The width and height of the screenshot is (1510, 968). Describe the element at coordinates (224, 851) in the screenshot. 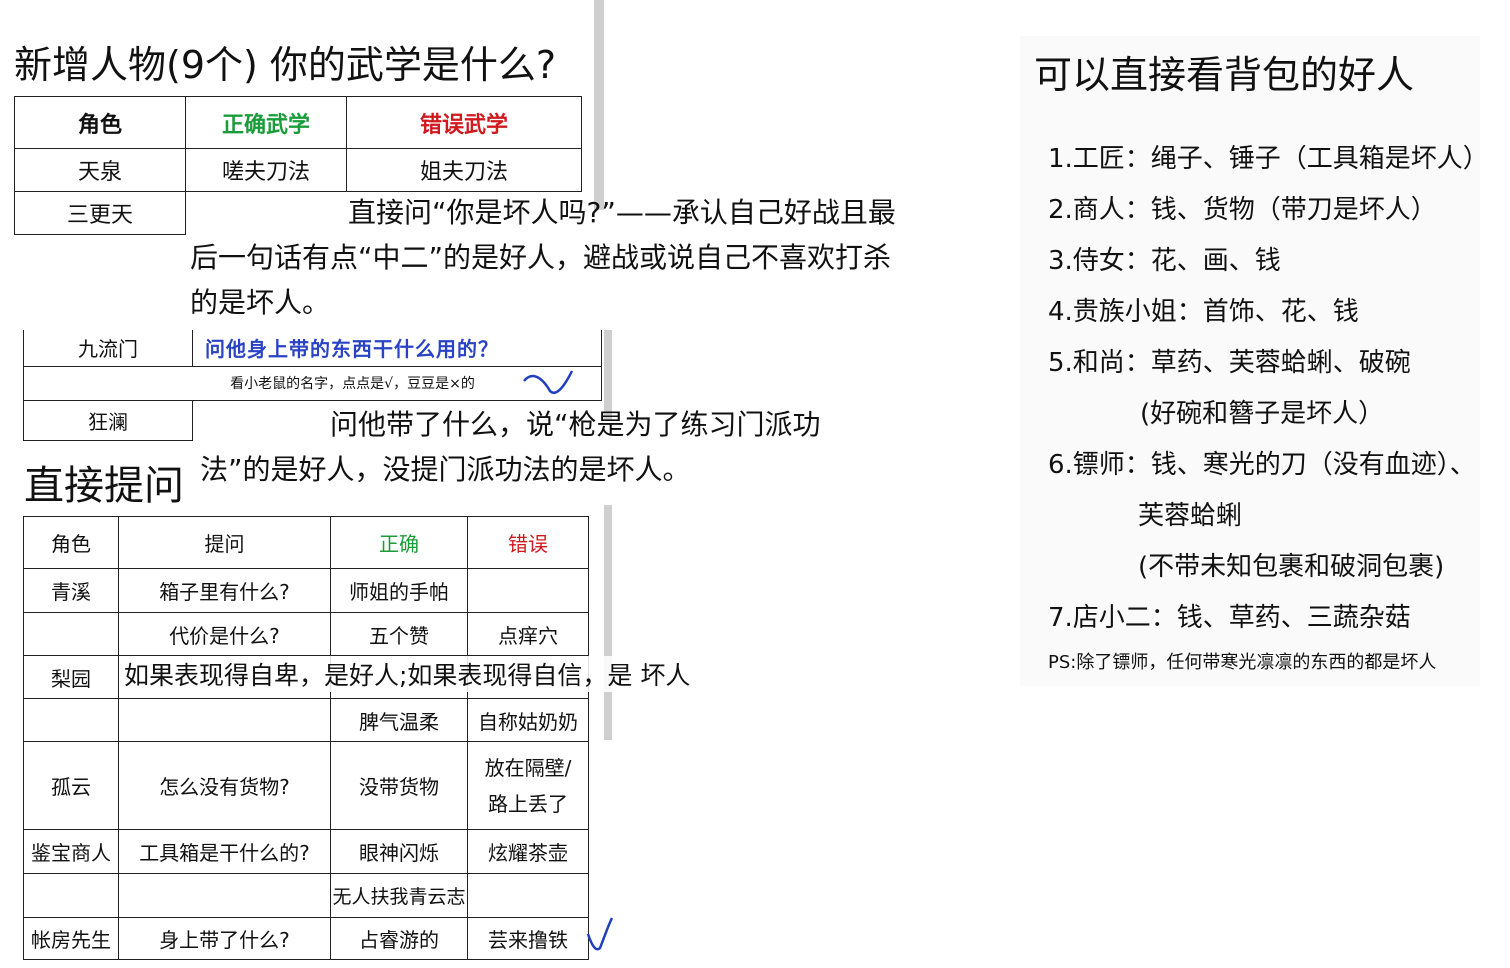

I see `table-cell: 工具箱是干什么的?` at that location.